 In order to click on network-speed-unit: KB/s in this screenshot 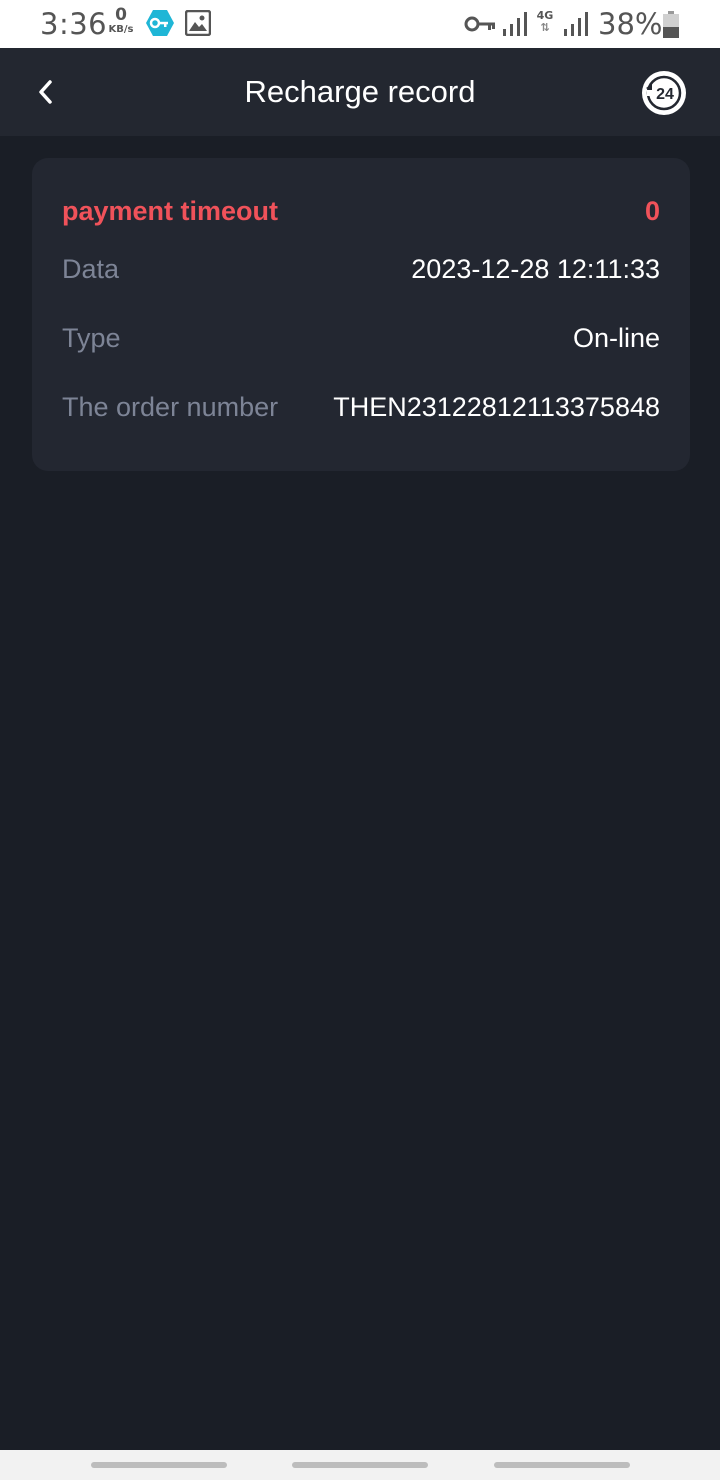, I will do `click(121, 29)`.